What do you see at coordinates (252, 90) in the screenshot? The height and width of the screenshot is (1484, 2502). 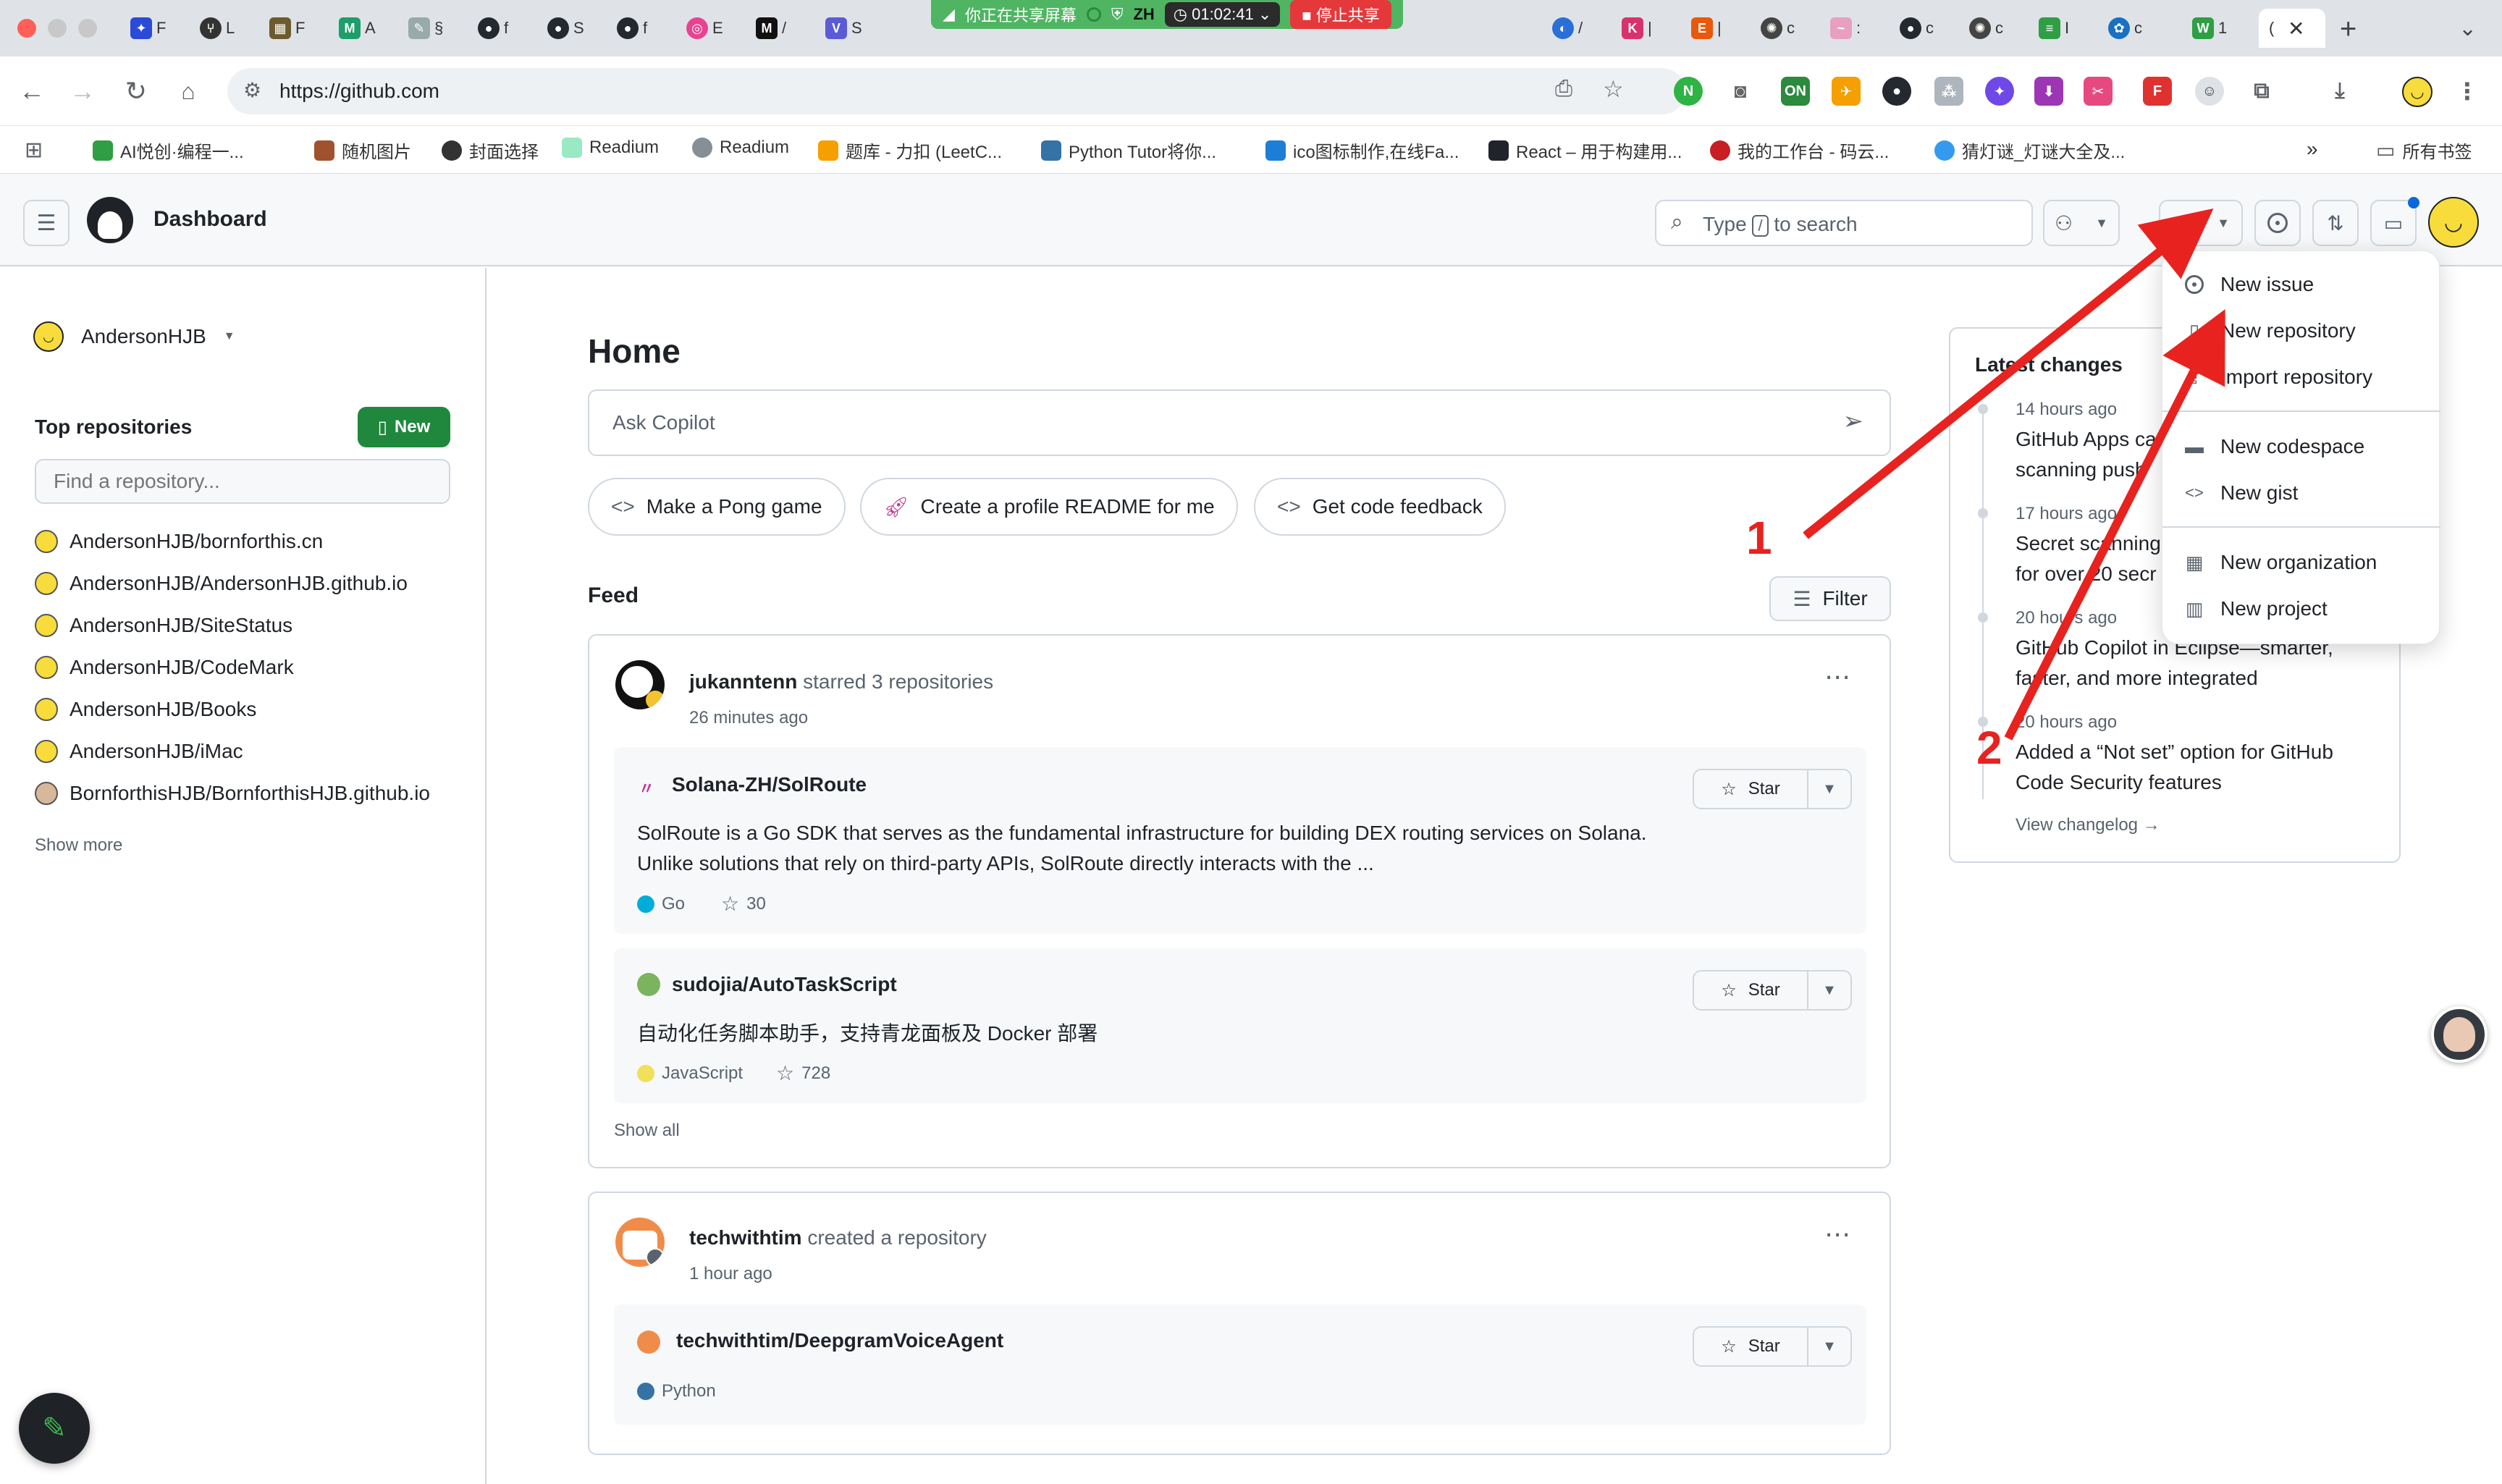 I see `site-info-icon: ⚙` at bounding box center [252, 90].